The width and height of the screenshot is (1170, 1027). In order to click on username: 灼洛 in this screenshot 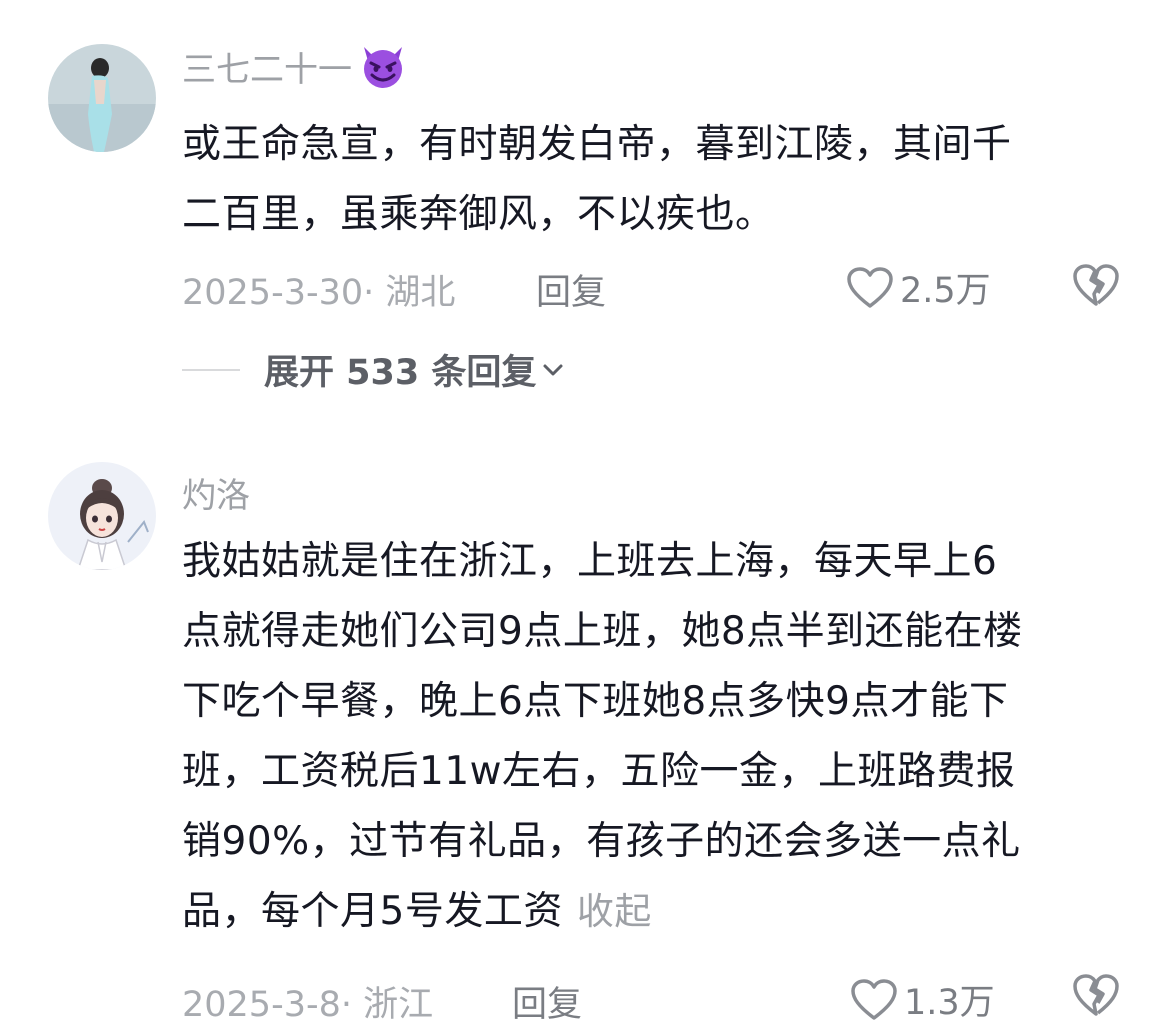, I will do `click(216, 492)`.